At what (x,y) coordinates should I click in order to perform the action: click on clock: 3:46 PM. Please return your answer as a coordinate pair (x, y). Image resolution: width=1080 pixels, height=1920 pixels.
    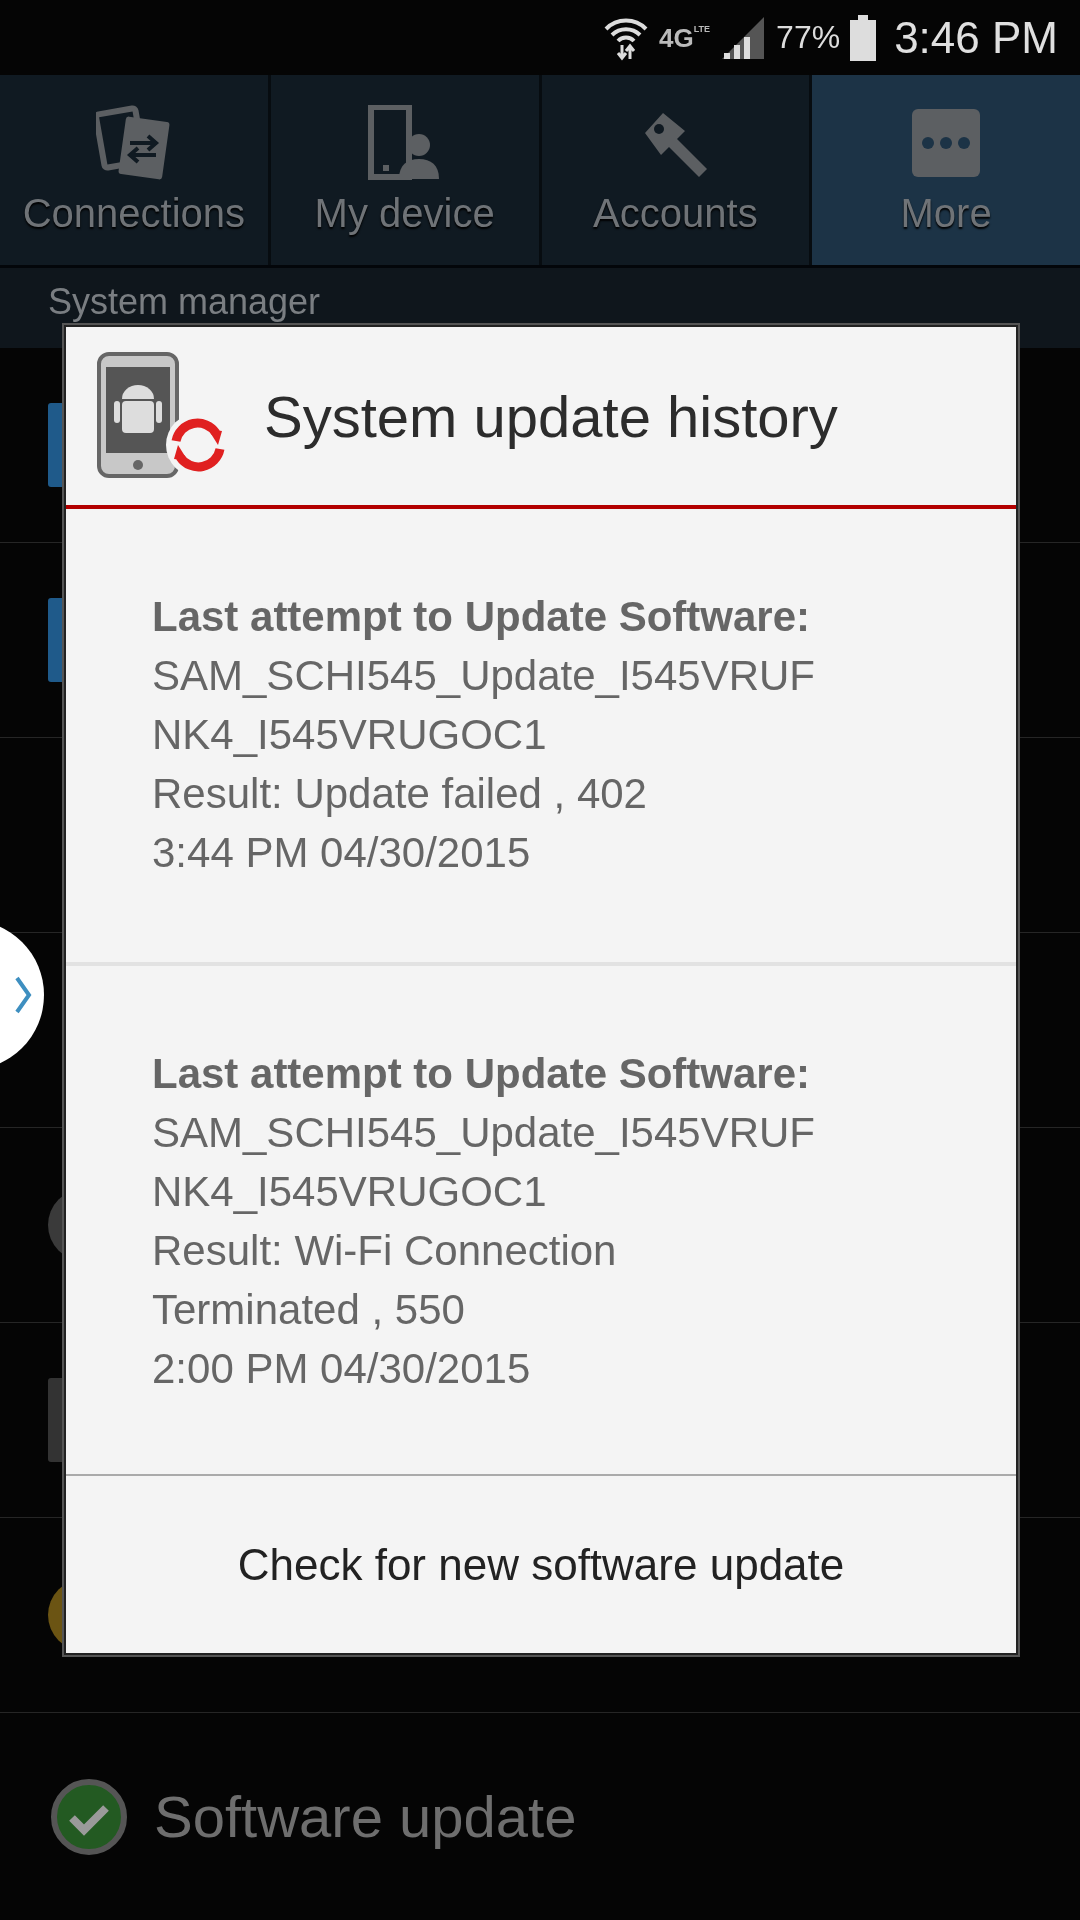
    Looking at the image, I should click on (976, 37).